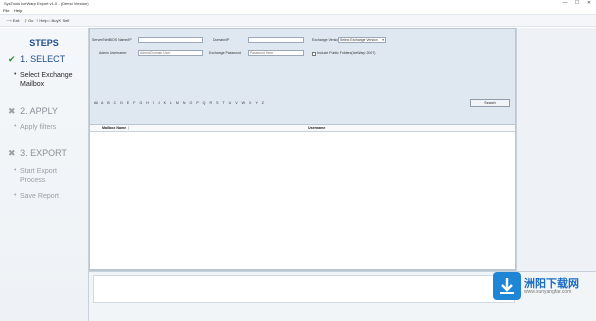 The image size is (596, 321). What do you see at coordinates (197, 103) in the screenshot?
I see `alpha-p: P` at bounding box center [197, 103].